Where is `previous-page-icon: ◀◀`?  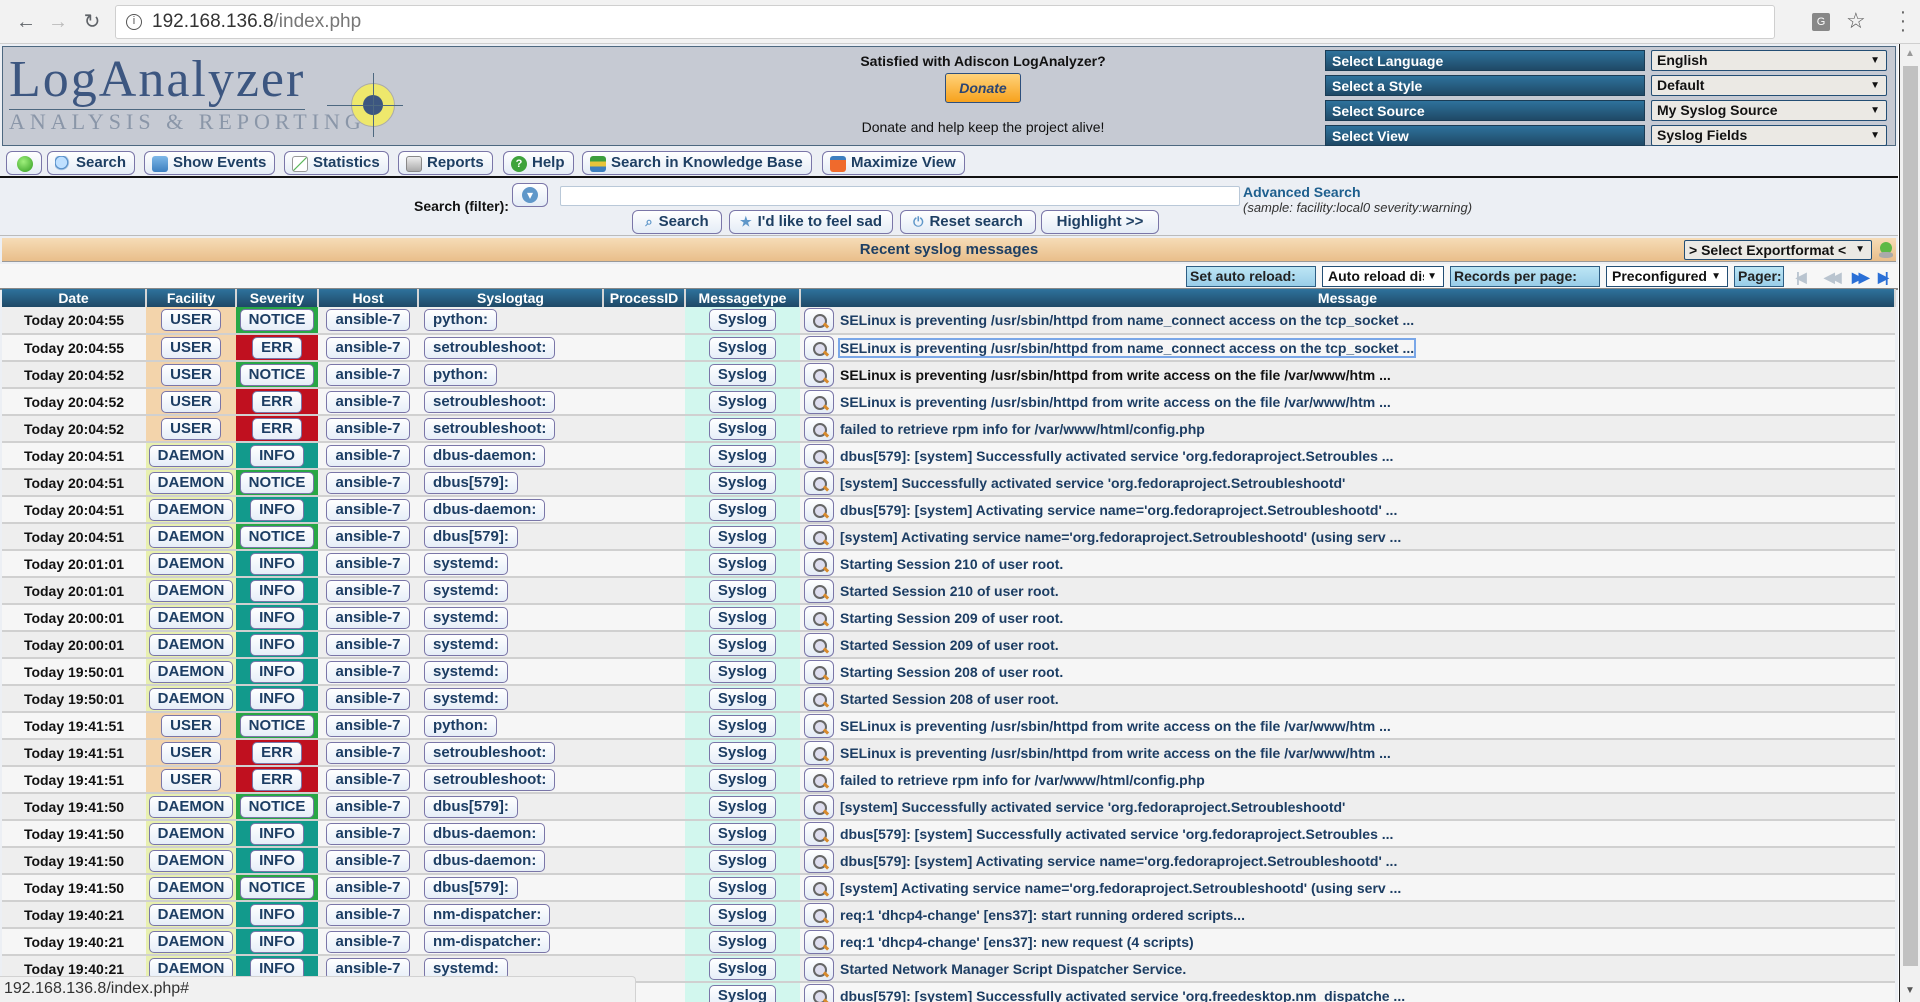 previous-page-icon: ◀◀ is located at coordinates (1833, 277).